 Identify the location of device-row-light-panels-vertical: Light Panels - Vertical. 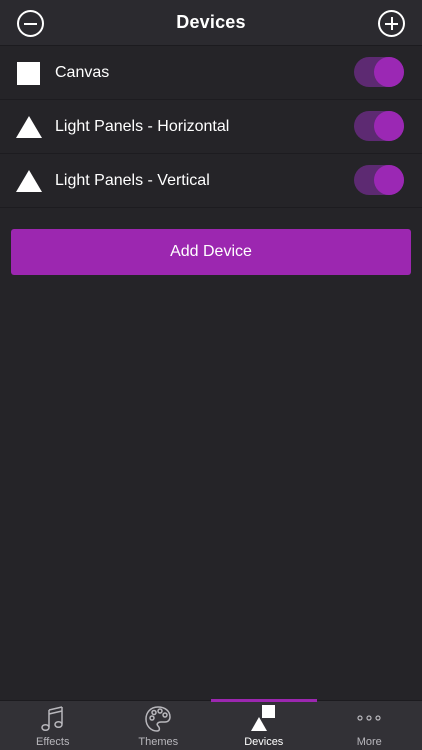
(211, 181).